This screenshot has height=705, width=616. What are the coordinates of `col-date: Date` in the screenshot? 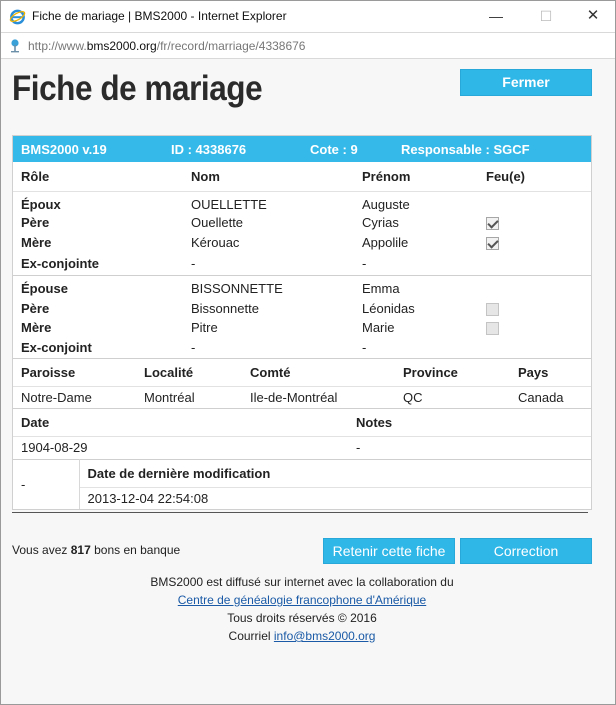 It's located at (180, 422).